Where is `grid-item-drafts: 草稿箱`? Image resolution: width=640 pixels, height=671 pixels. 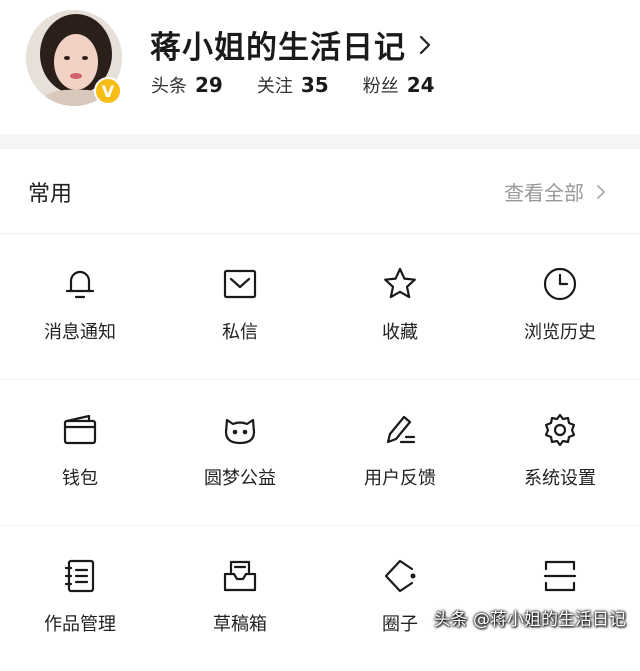
grid-item-drafts: 草稿箱 is located at coordinates (240, 598).